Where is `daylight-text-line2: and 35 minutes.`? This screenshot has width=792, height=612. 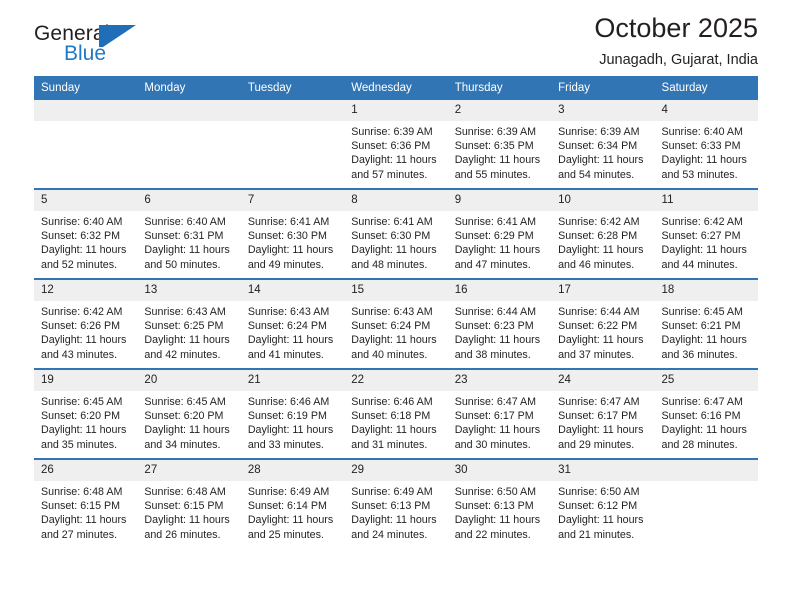
daylight-text-line2: and 35 minutes. is located at coordinates (79, 444).